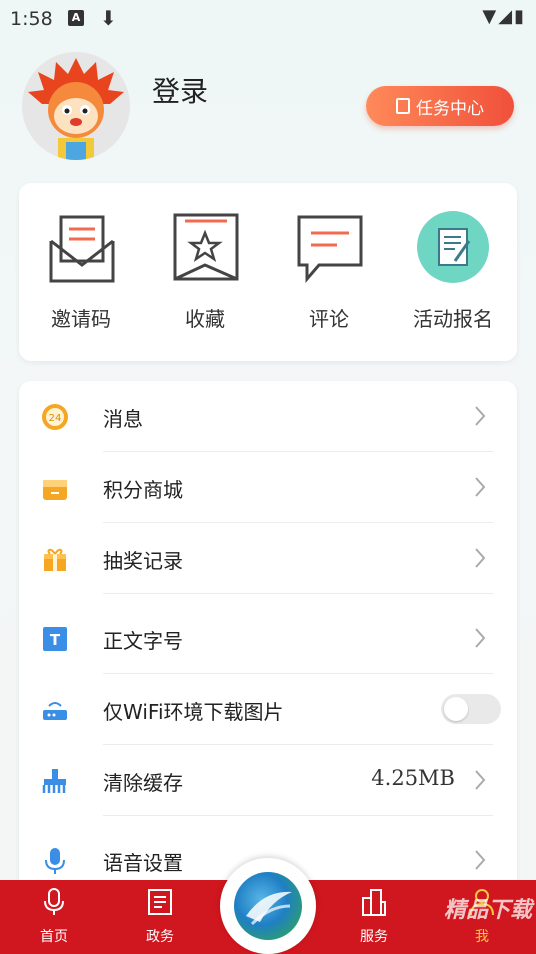 The image size is (536, 954). I want to click on login-label: 登录, so click(180, 90).